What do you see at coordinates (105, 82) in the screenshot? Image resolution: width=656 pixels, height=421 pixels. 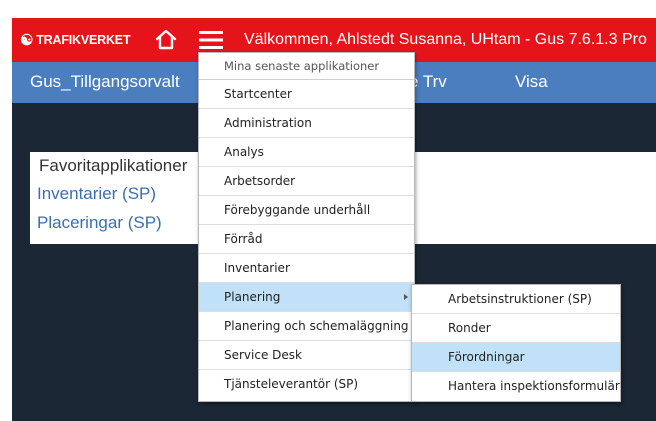 I see `app-name: Gus_Tillgangsorvalt` at bounding box center [105, 82].